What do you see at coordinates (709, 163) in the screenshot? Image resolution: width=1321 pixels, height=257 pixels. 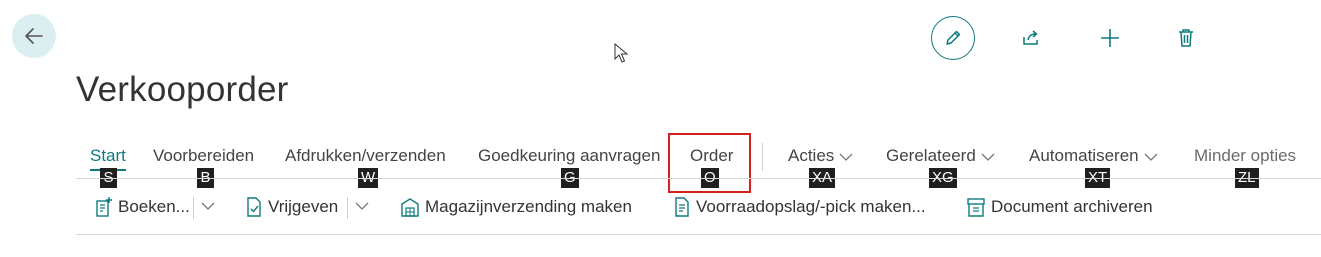 I see `order-tab-highlight` at bounding box center [709, 163].